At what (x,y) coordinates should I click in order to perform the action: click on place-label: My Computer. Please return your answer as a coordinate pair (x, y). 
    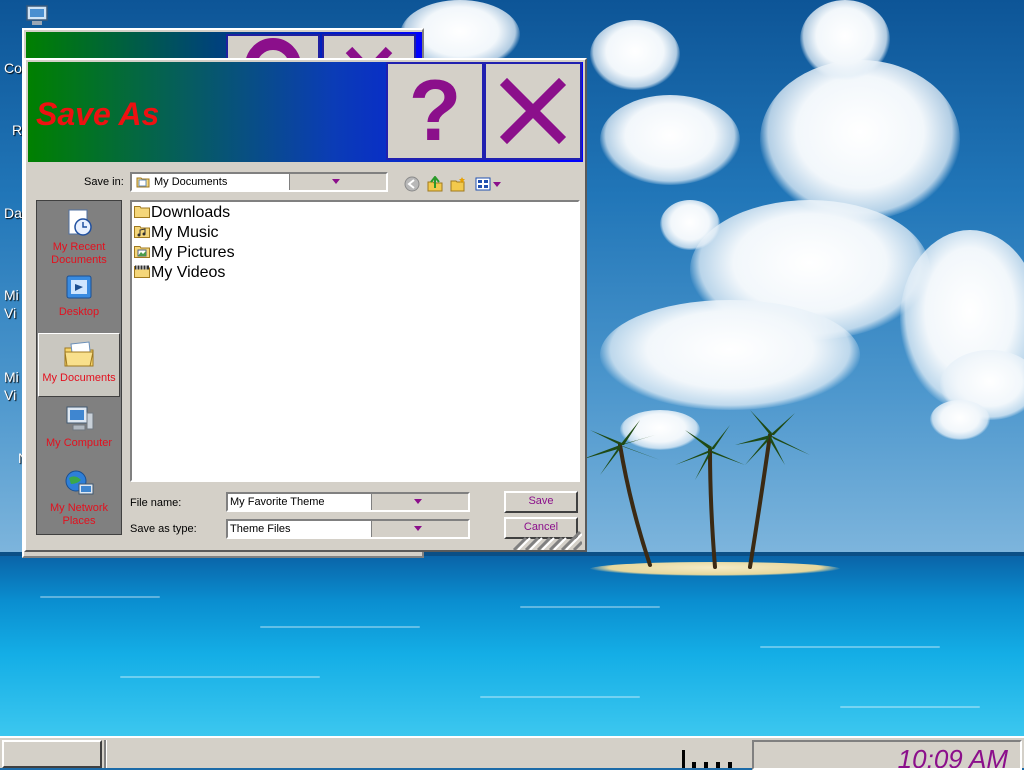
    Looking at the image, I should click on (79, 443).